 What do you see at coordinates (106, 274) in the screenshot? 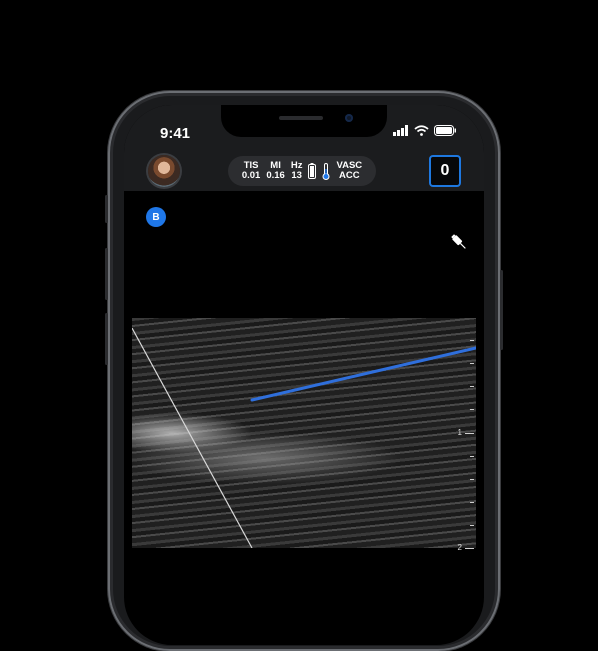
I see `volume-up-button` at bounding box center [106, 274].